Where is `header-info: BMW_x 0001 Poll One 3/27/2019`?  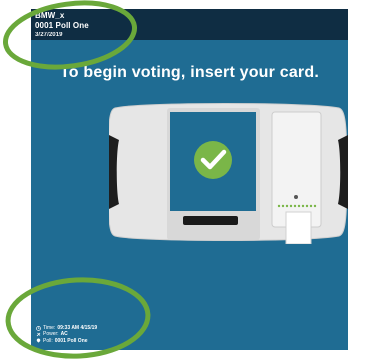
header-info: BMW_x 0001 Poll One 3/27/2019 is located at coordinates (62, 25).